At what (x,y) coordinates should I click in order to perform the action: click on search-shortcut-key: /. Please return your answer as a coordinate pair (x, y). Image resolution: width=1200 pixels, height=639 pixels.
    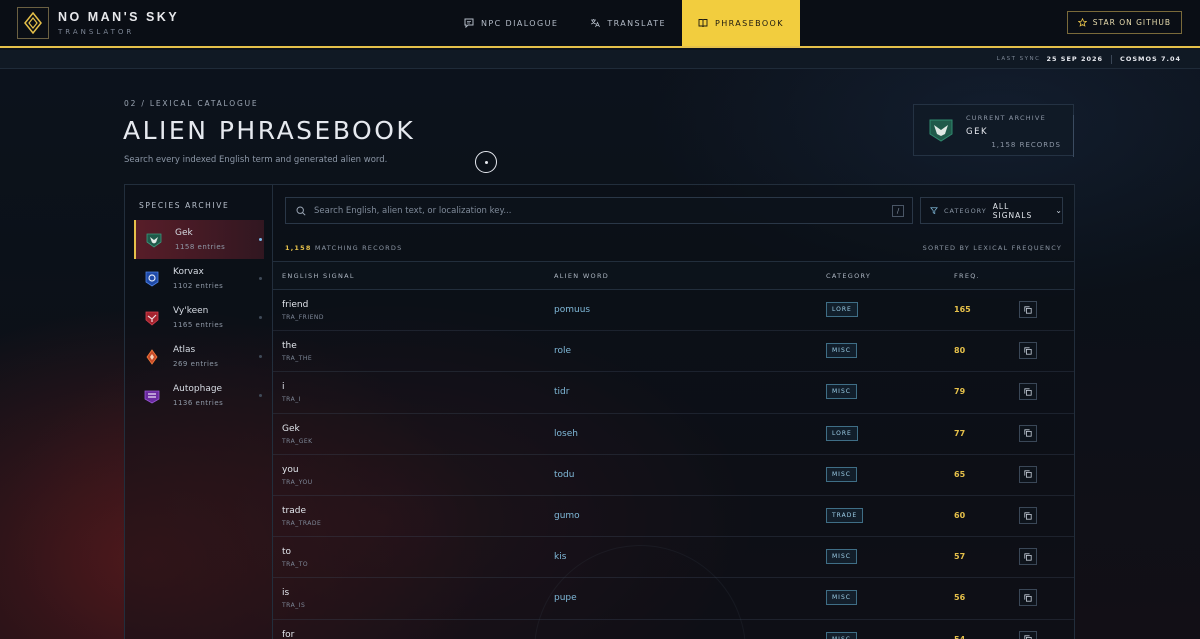
    Looking at the image, I should click on (898, 211).